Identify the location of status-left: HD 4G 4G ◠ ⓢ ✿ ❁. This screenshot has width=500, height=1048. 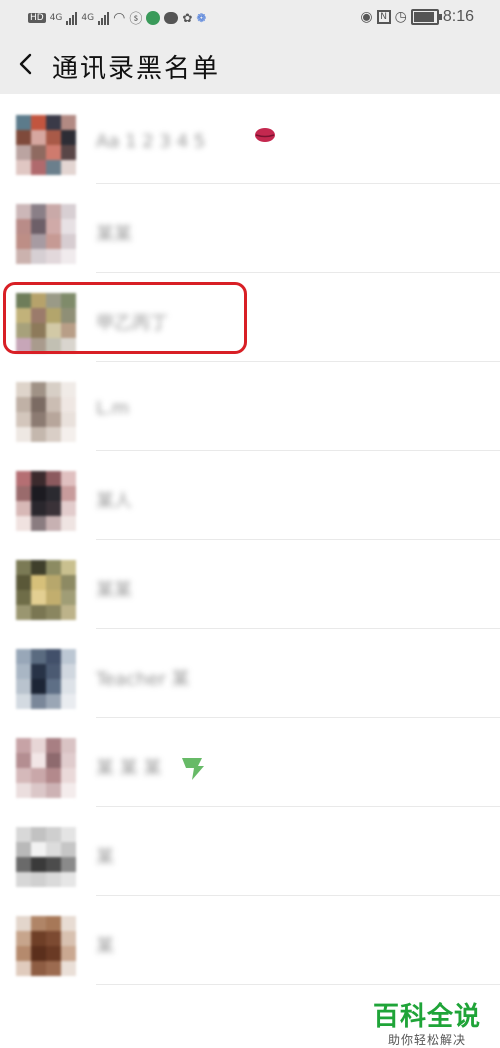
(117, 17).